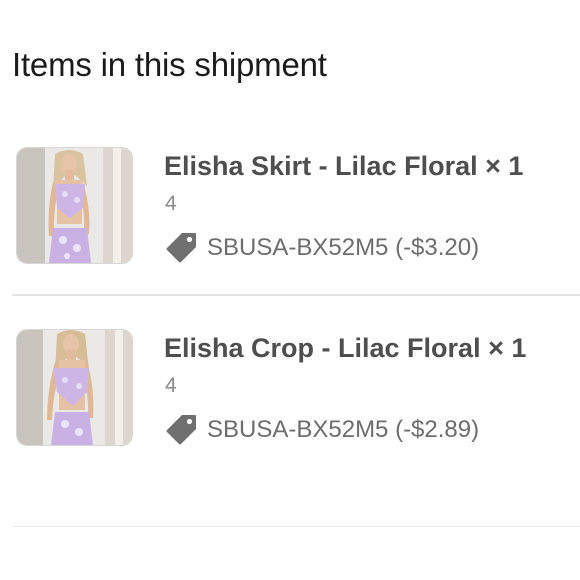 The height and width of the screenshot is (580, 580). What do you see at coordinates (345, 348) in the screenshot?
I see `item-name: Elisha Crop - Lilac Floral × 1` at bounding box center [345, 348].